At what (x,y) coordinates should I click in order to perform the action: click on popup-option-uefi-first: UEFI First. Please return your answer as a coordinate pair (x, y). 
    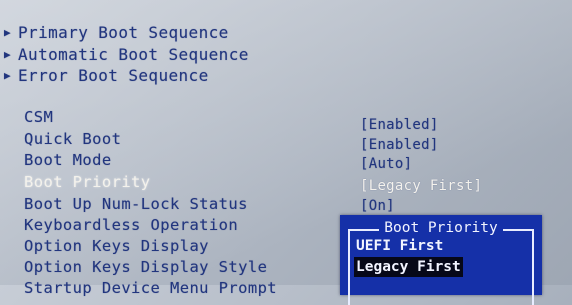
    Looking at the image, I should click on (399, 246).